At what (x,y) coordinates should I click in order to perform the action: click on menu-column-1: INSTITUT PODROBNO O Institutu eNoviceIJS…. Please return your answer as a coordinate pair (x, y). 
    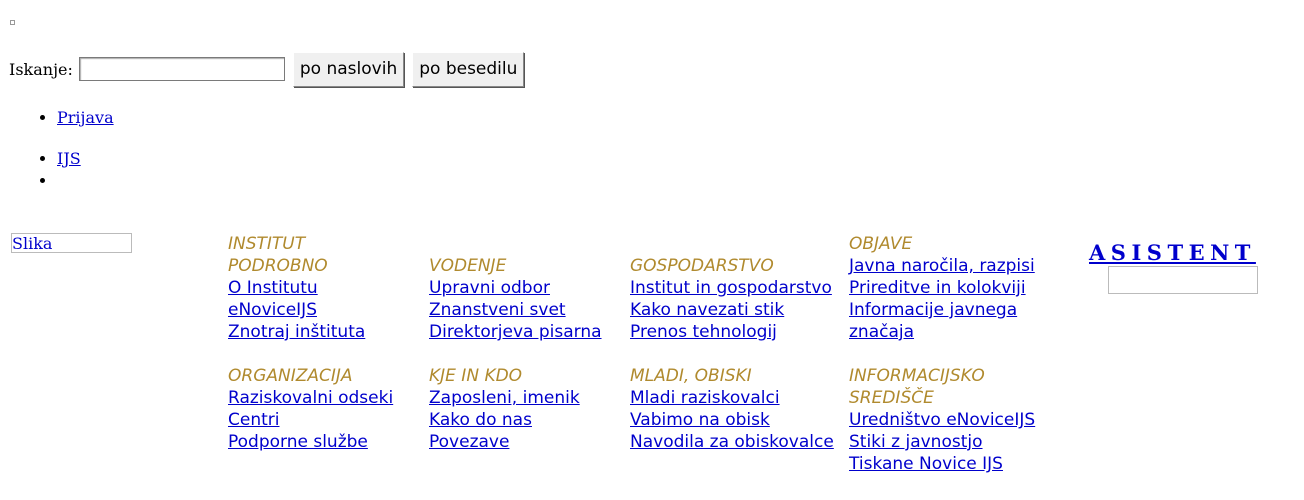
    Looking at the image, I should click on (323, 343).